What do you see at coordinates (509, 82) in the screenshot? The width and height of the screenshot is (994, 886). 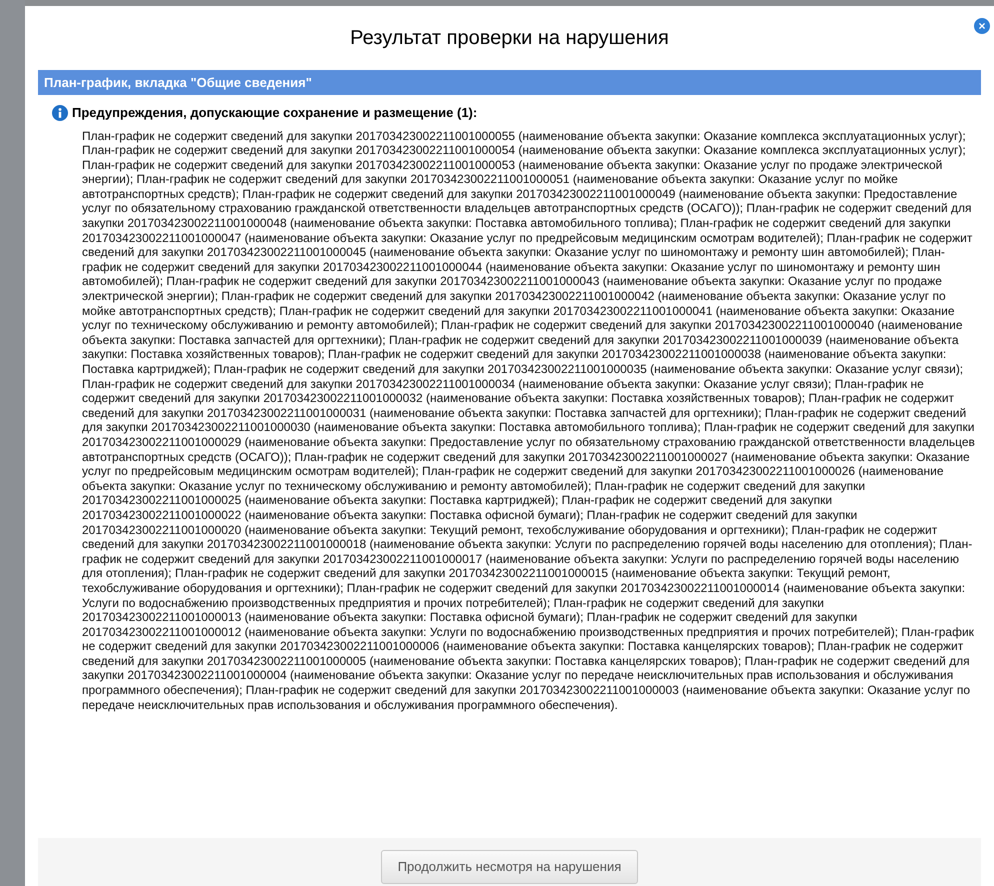 I see `section-header: План-график, вкладка "Общие сведения"` at bounding box center [509, 82].